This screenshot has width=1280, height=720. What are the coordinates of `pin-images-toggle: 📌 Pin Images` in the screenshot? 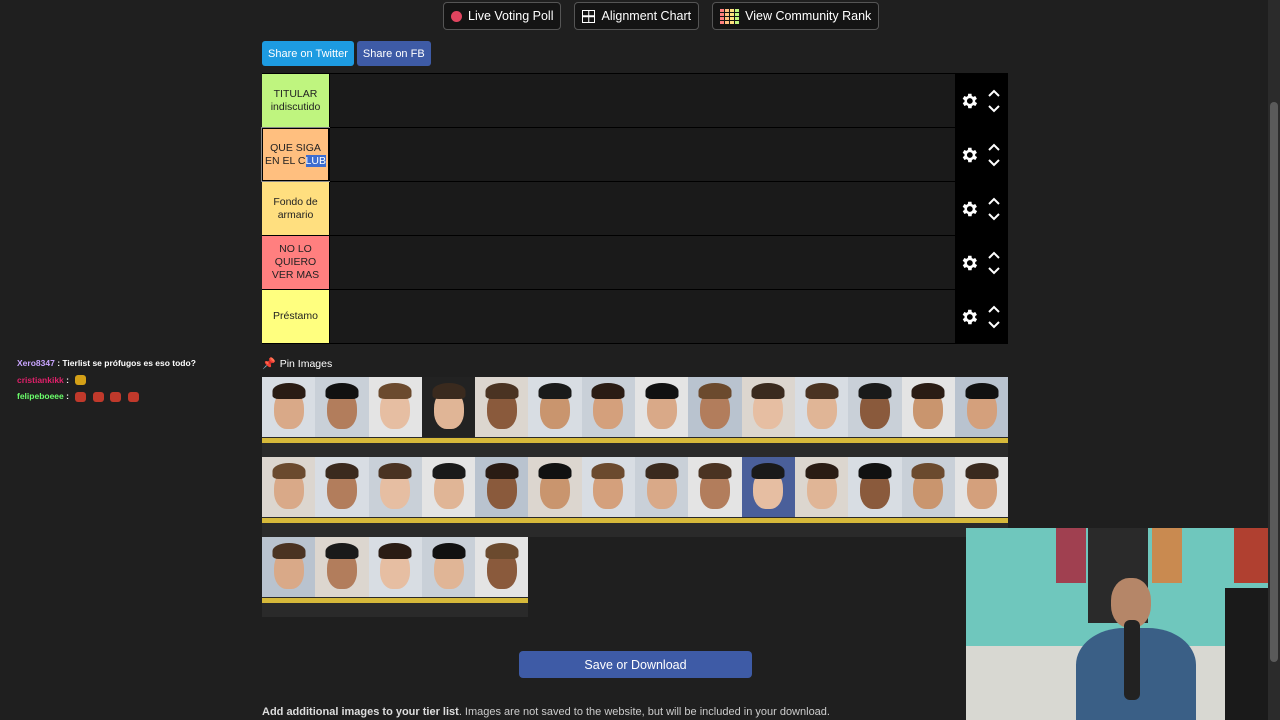 It's located at (297, 364).